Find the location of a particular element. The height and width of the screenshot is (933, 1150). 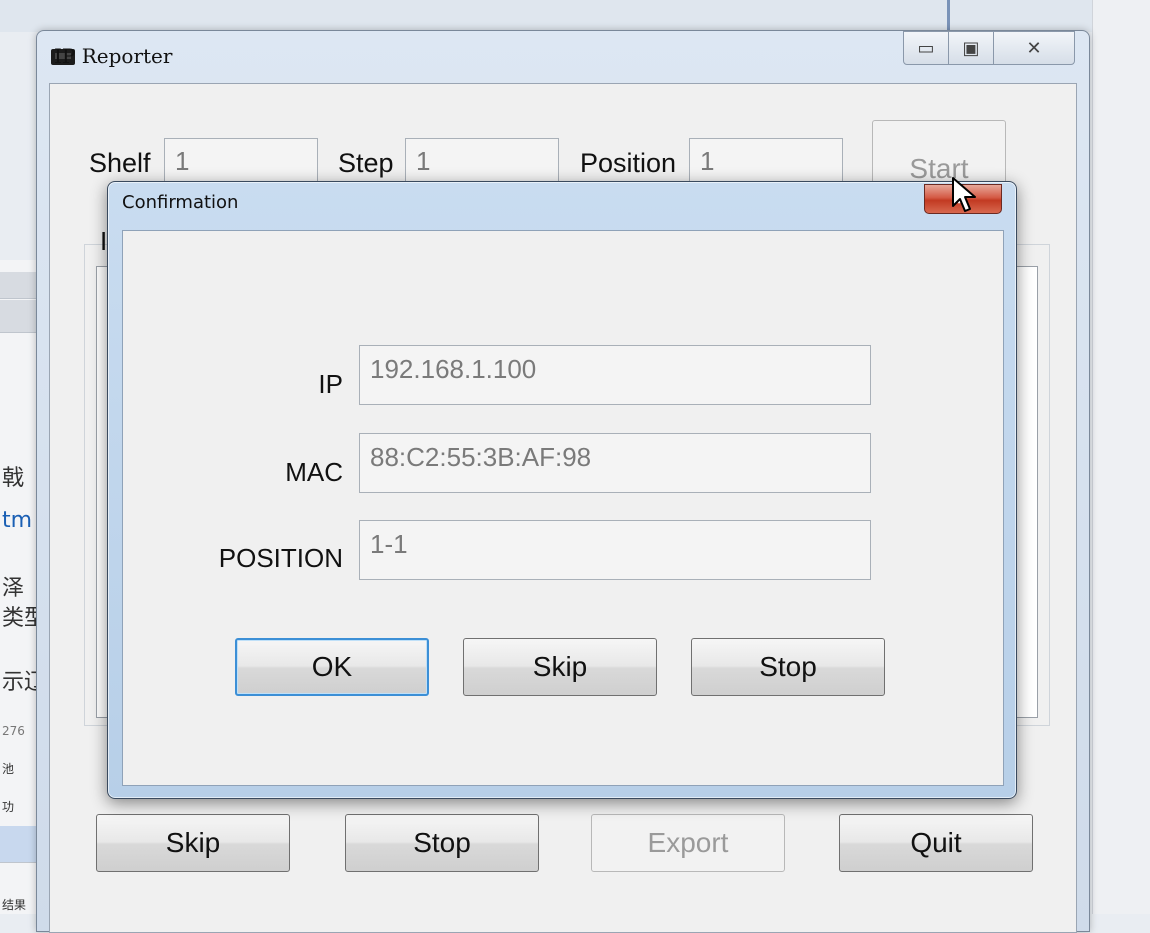

background-text-fragment: 泽 is located at coordinates (13, 588).